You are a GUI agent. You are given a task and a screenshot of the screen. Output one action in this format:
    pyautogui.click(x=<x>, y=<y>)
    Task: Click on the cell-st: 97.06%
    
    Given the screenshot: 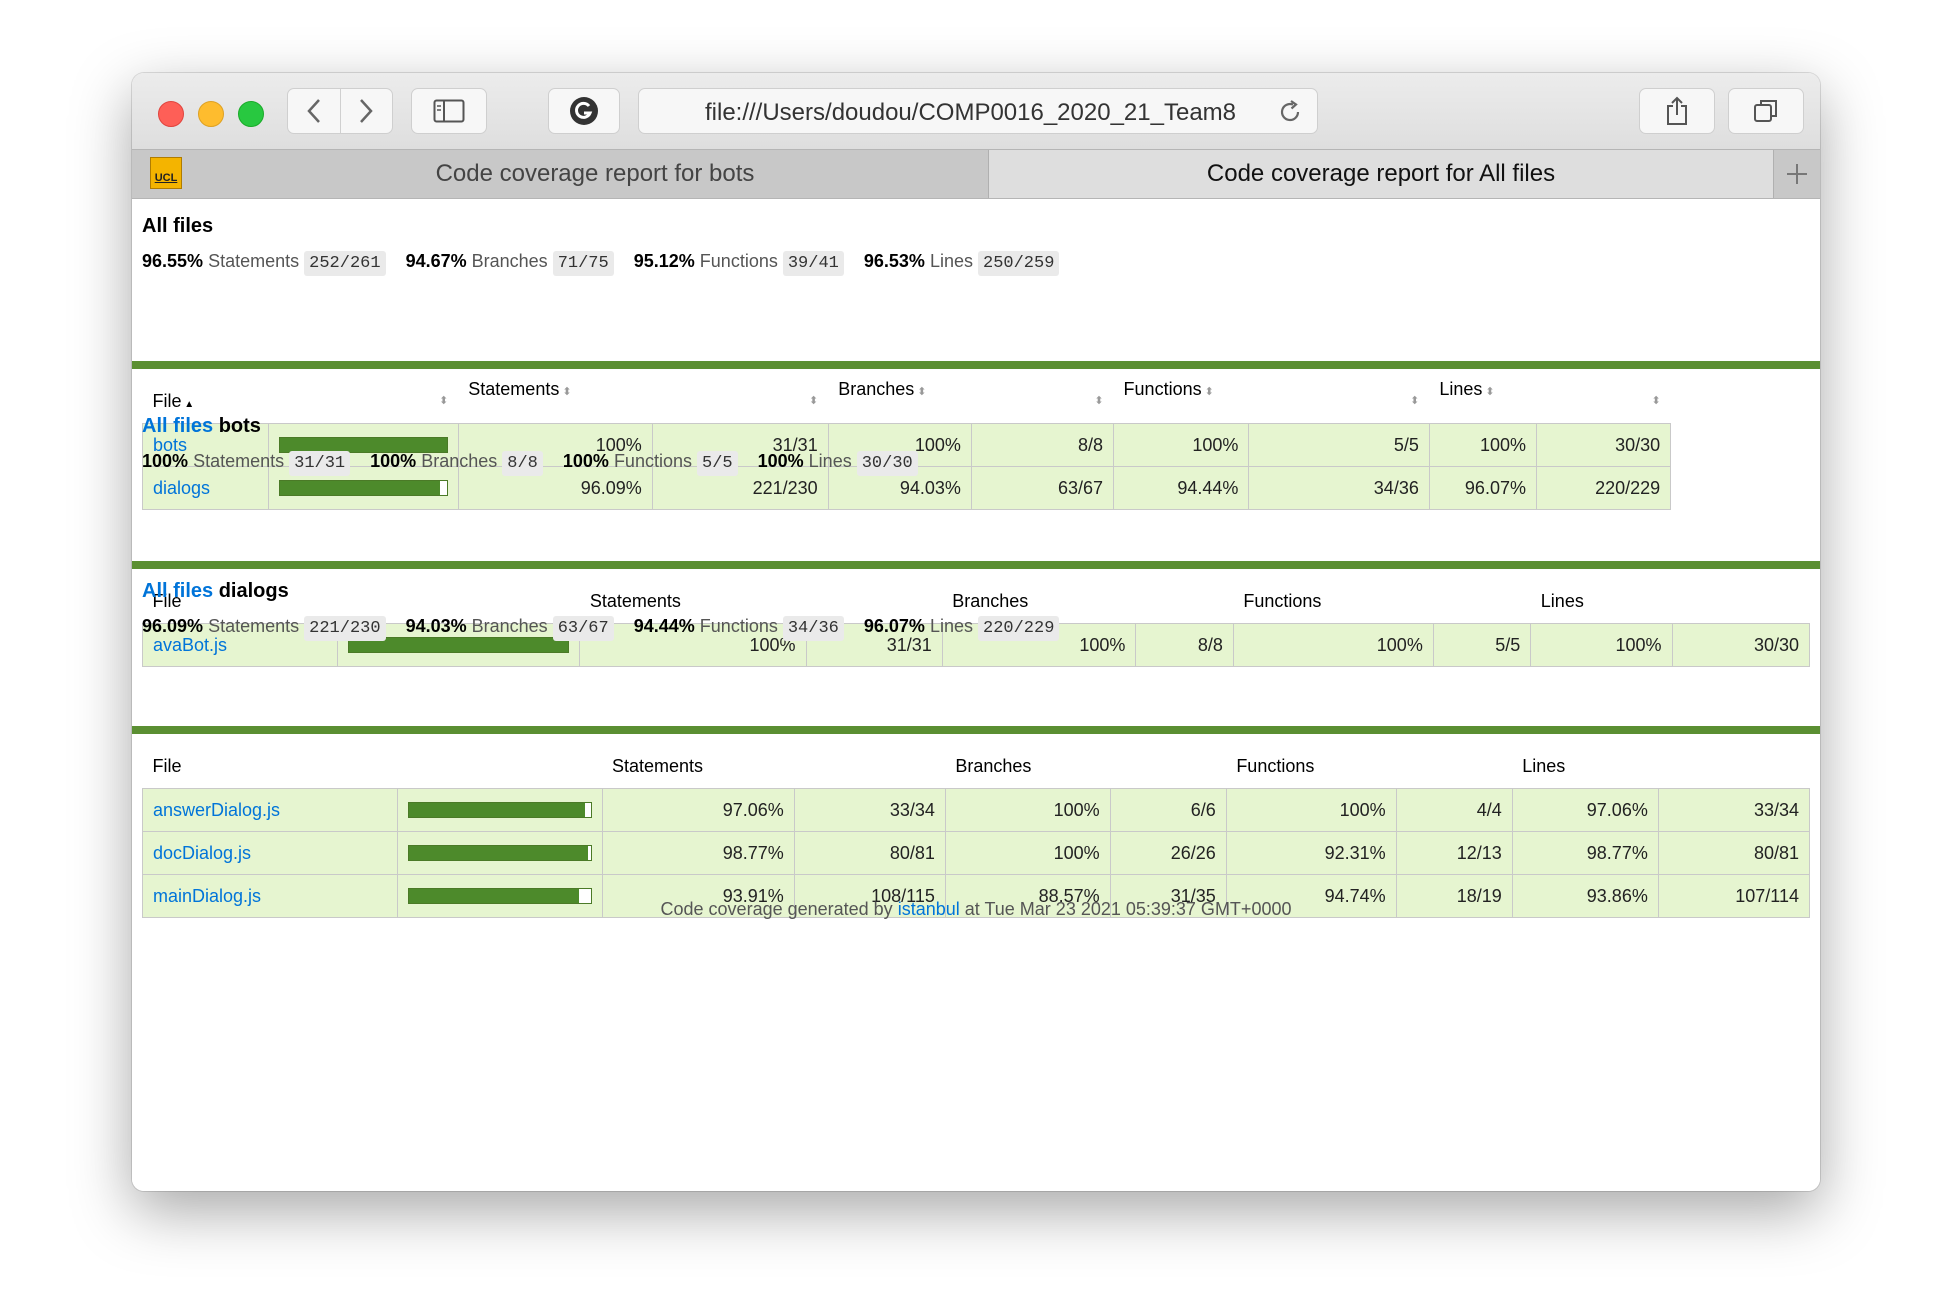 What is the action you would take?
    pyautogui.click(x=698, y=810)
    